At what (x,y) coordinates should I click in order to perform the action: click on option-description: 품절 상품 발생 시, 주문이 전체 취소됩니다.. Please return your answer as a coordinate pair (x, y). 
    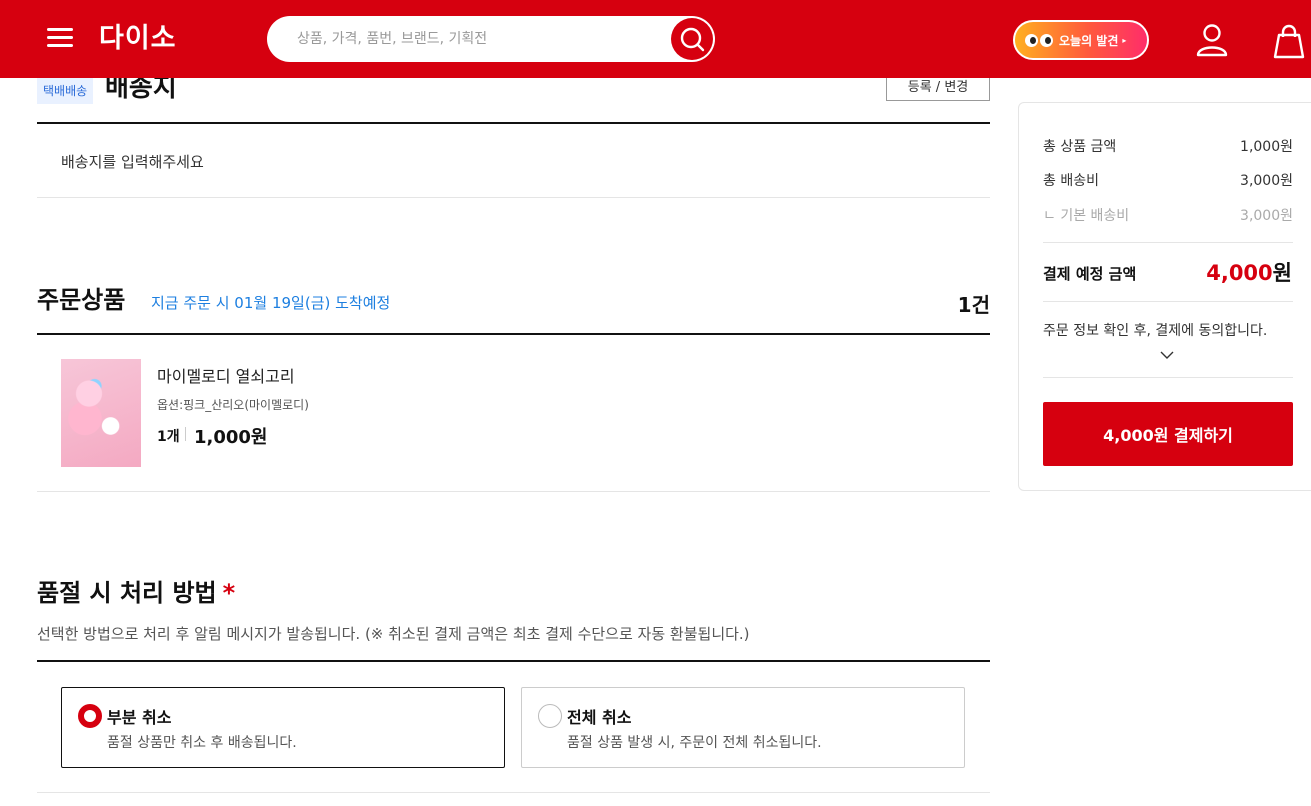
    Looking at the image, I should click on (694, 743).